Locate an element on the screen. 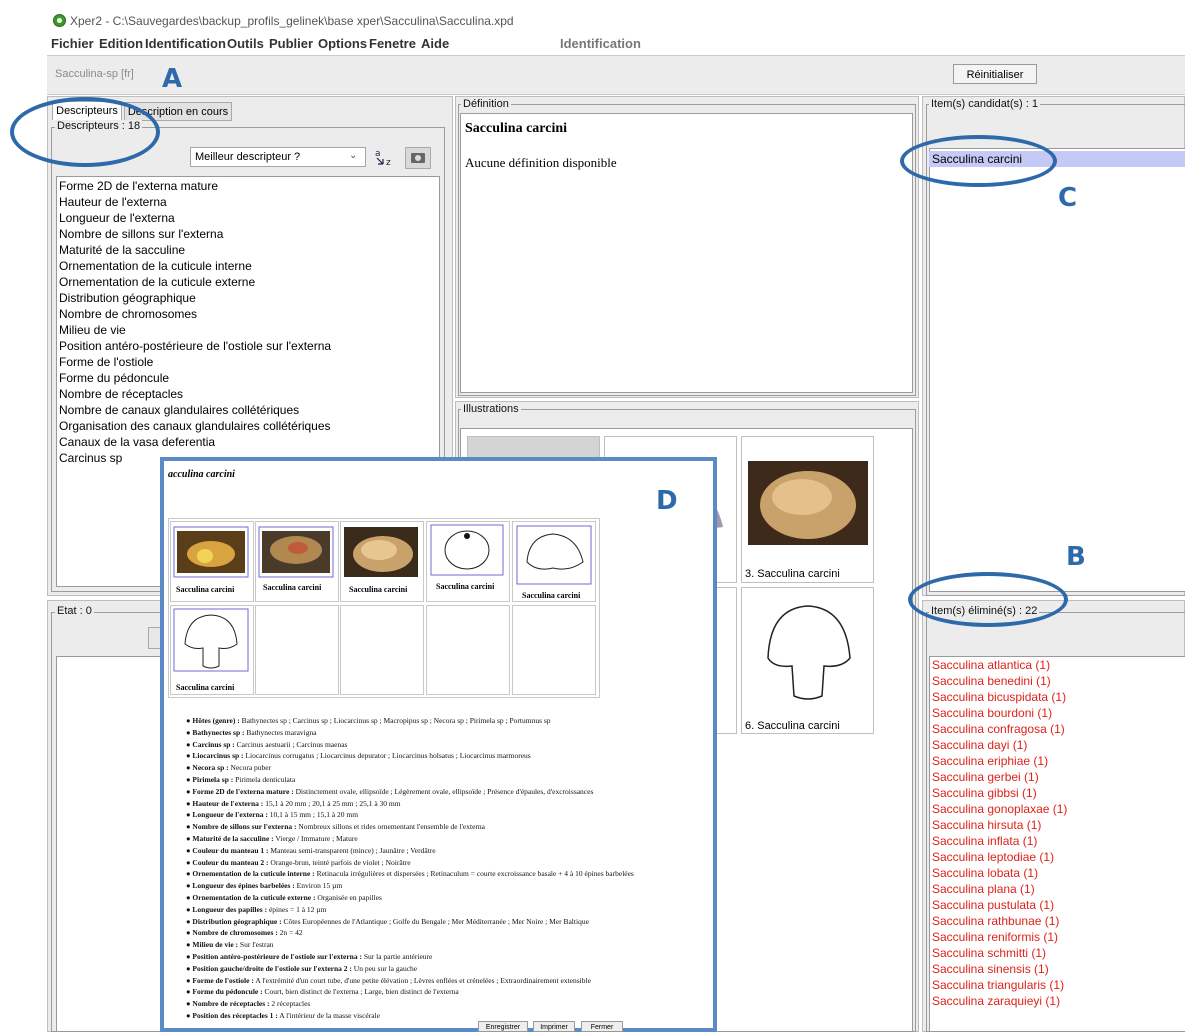 The image size is (1185, 1033). popup-fact-label: Pirimela sp : is located at coordinates (213, 779).